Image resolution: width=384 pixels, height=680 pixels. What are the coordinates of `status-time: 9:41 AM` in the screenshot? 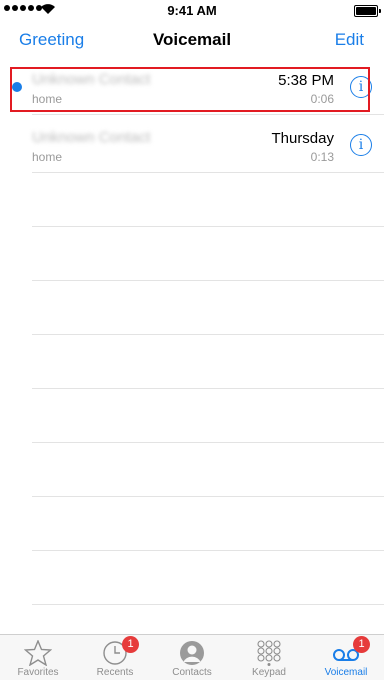 It's located at (192, 10).